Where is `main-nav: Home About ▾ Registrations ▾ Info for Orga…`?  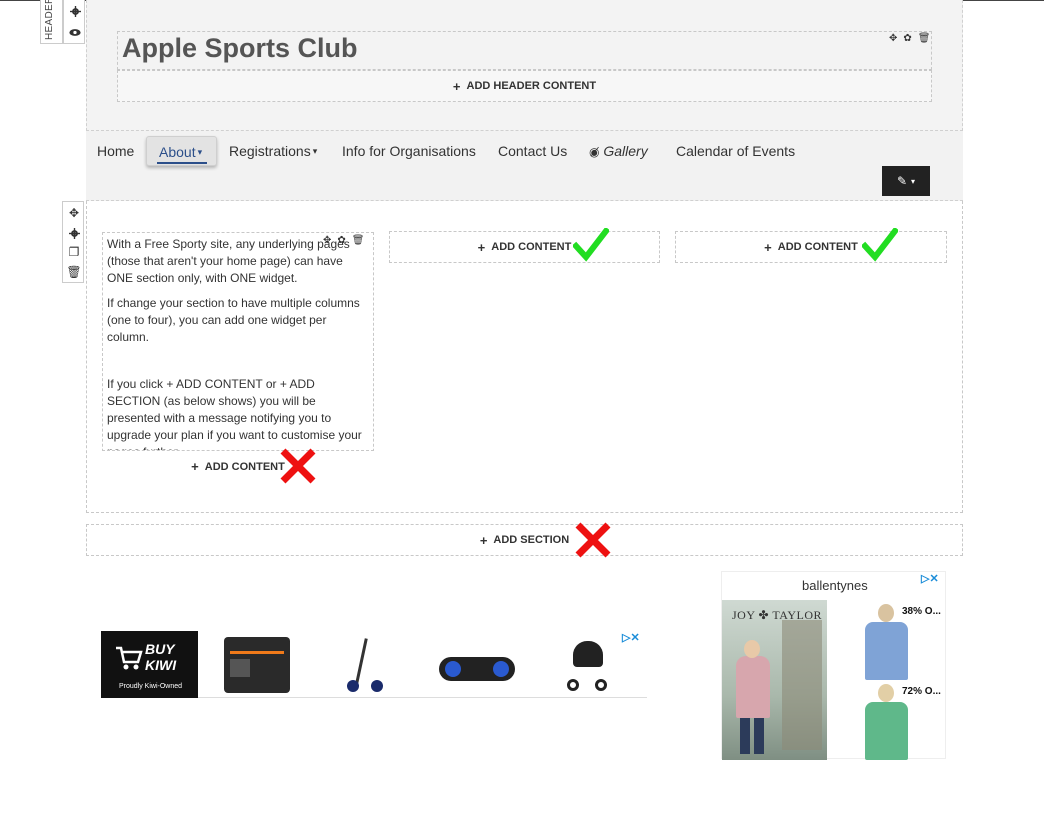
main-nav: Home About ▾ Registrations ▾ Info for Orga… is located at coordinates (524, 166).